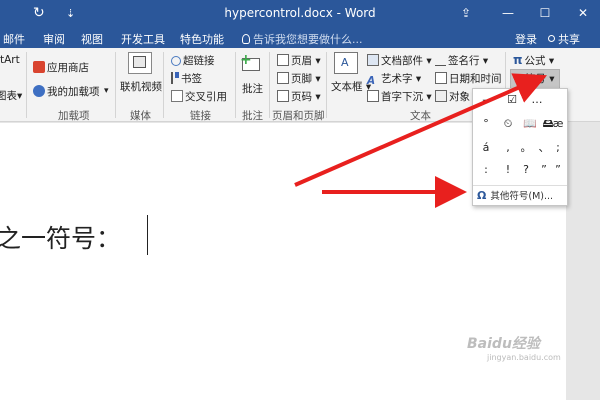 This screenshot has width=600, height=400. I want to click on dropcap-icon, so click(373, 96).